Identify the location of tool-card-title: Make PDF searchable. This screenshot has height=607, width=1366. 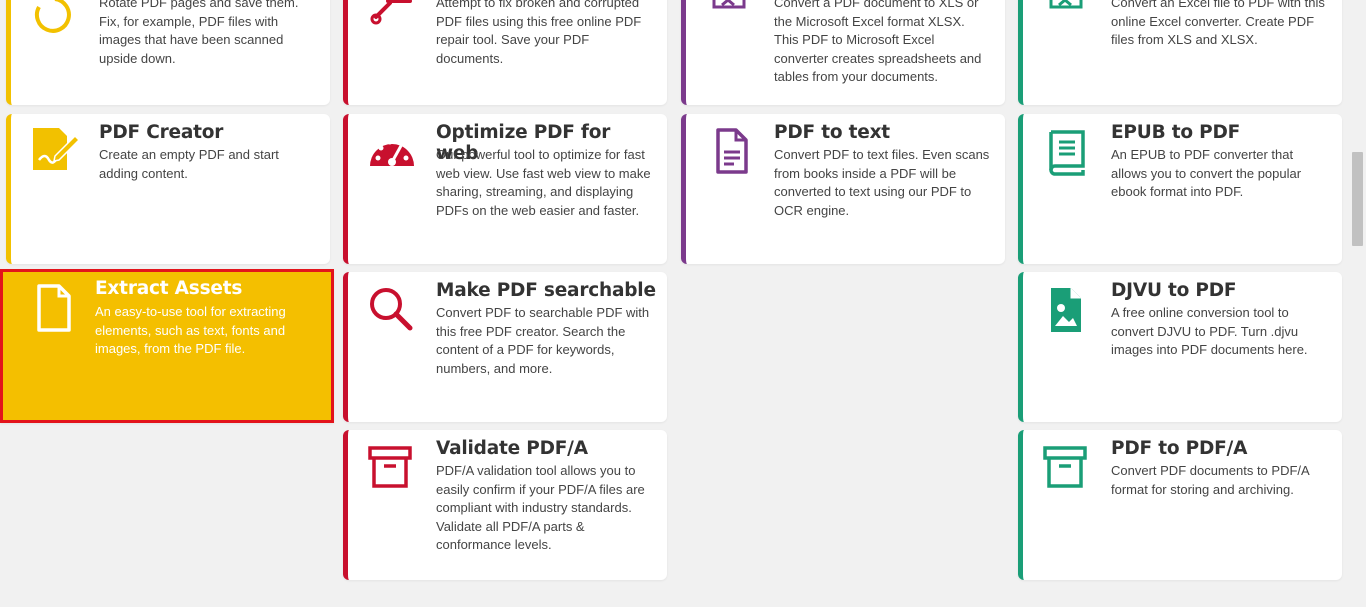
(546, 290).